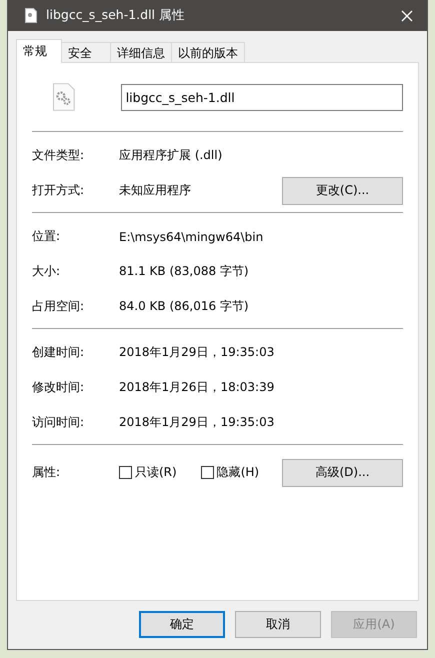 Image resolution: width=435 pixels, height=658 pixels. I want to click on field-label: 文件类型:, so click(59, 155).